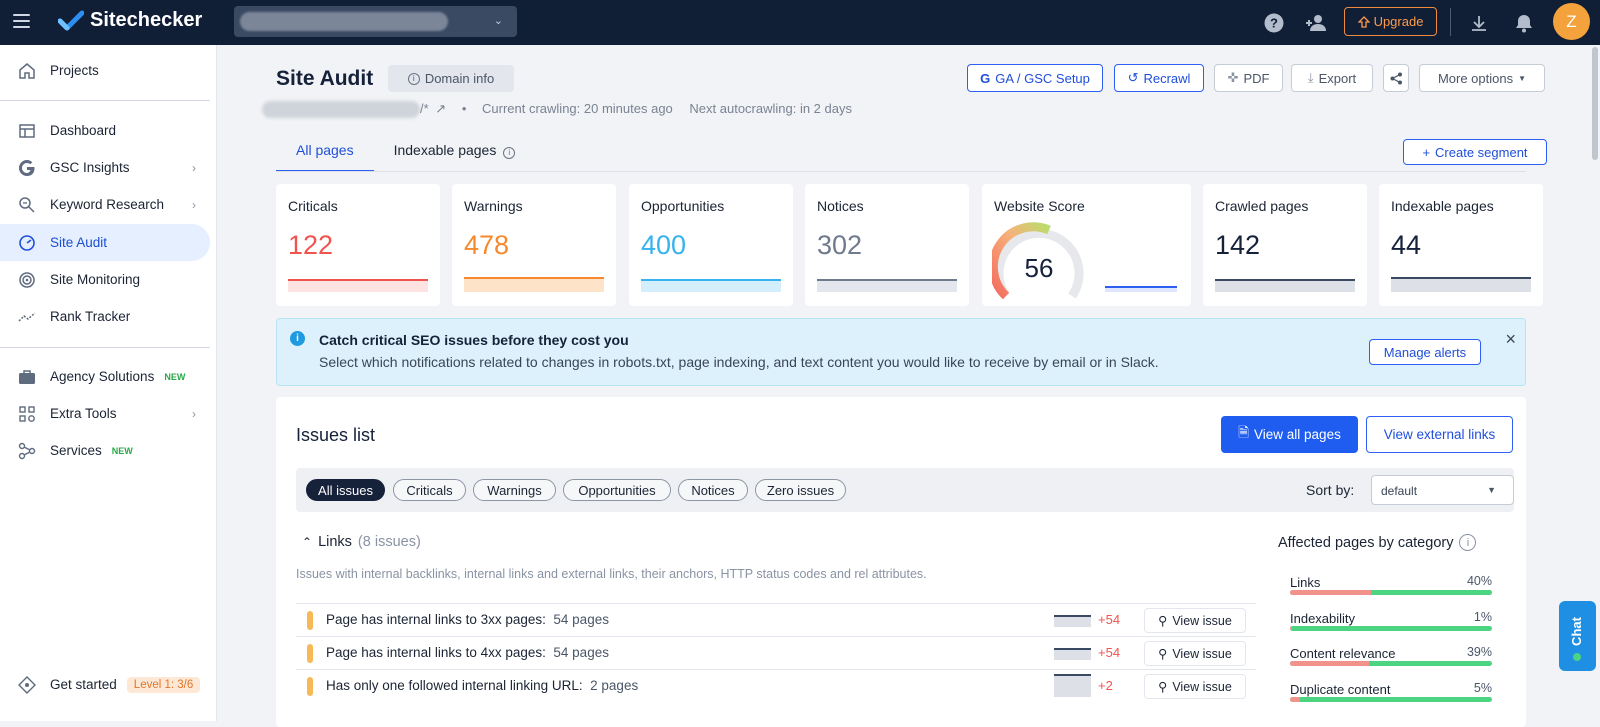 The image size is (1600, 727). Describe the element at coordinates (1510, 339) in the screenshot. I see `close-icon: ×` at that location.